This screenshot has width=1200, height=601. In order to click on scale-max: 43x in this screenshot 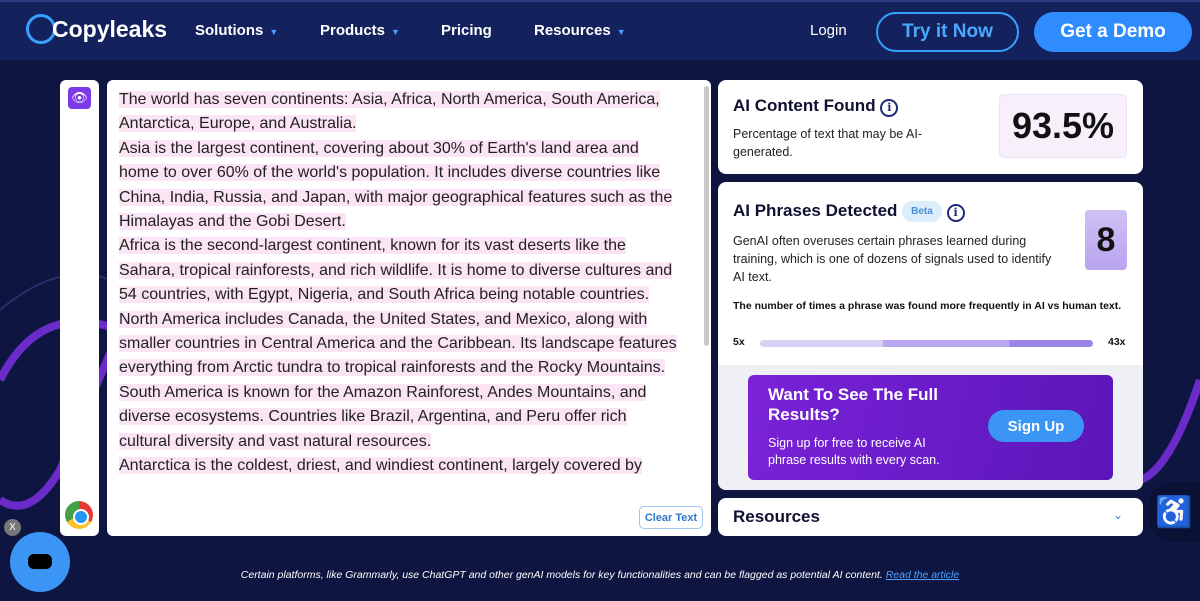, I will do `click(1117, 342)`.